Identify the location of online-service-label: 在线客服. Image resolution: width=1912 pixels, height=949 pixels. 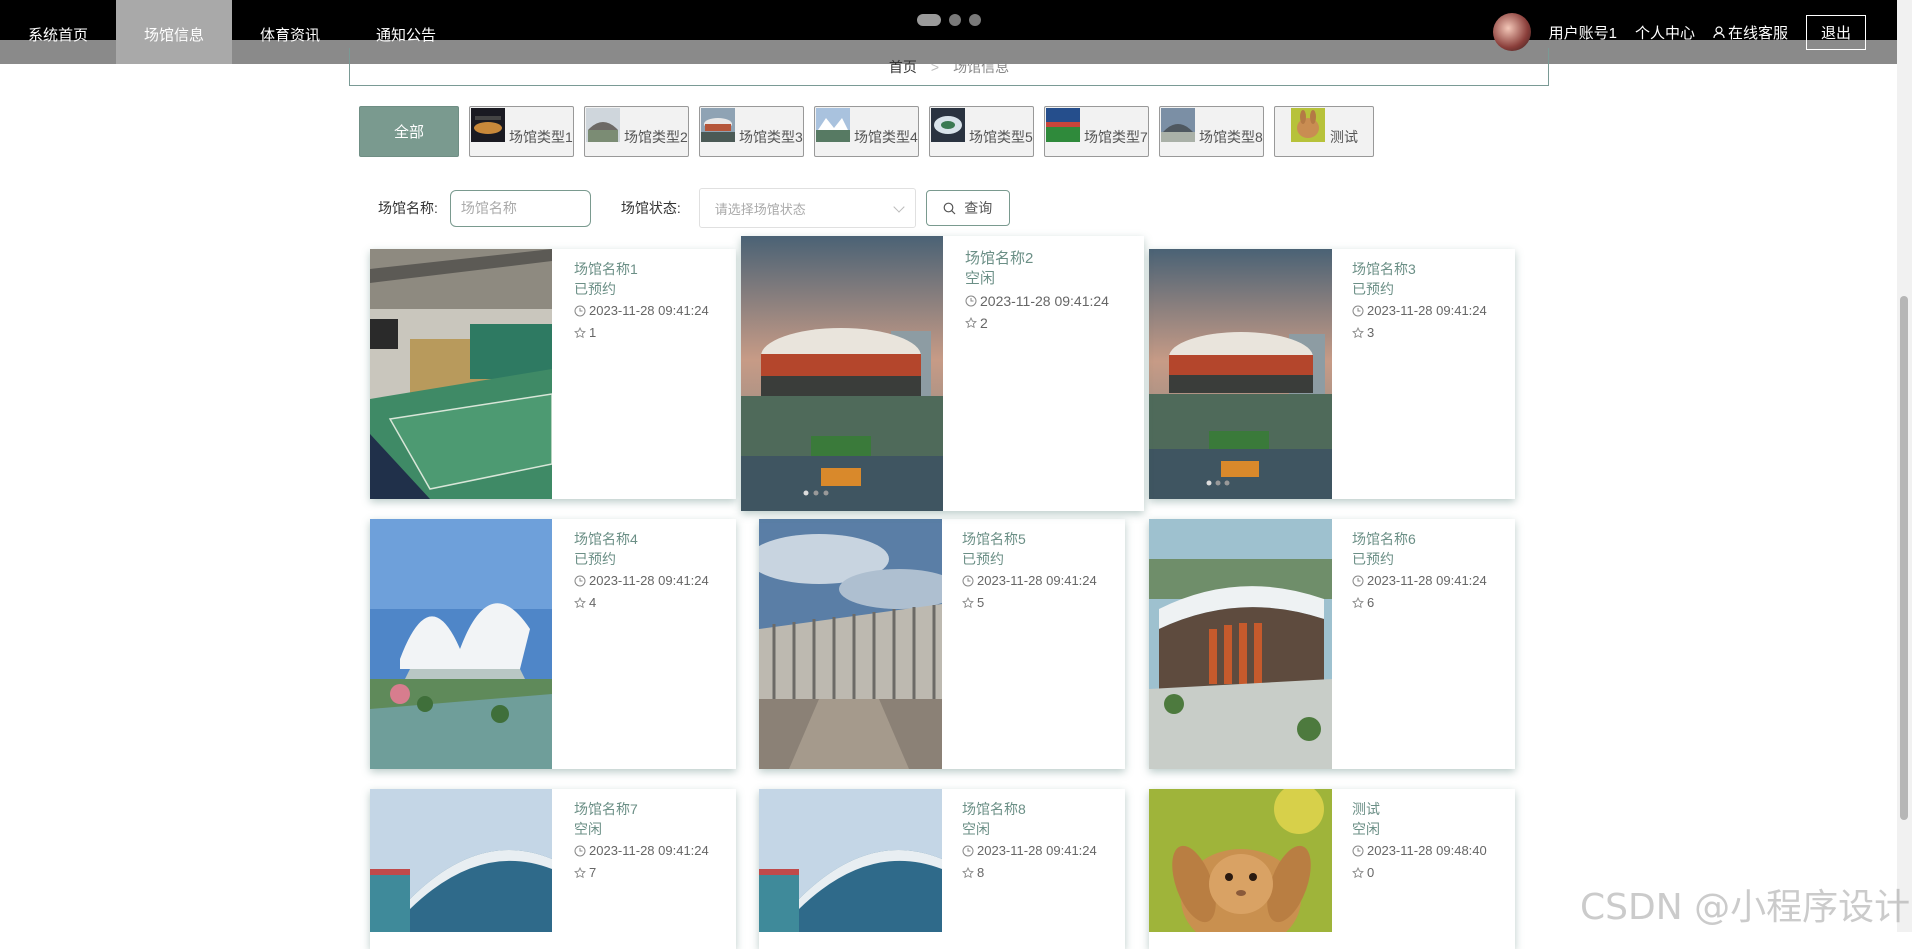
(1757, 33).